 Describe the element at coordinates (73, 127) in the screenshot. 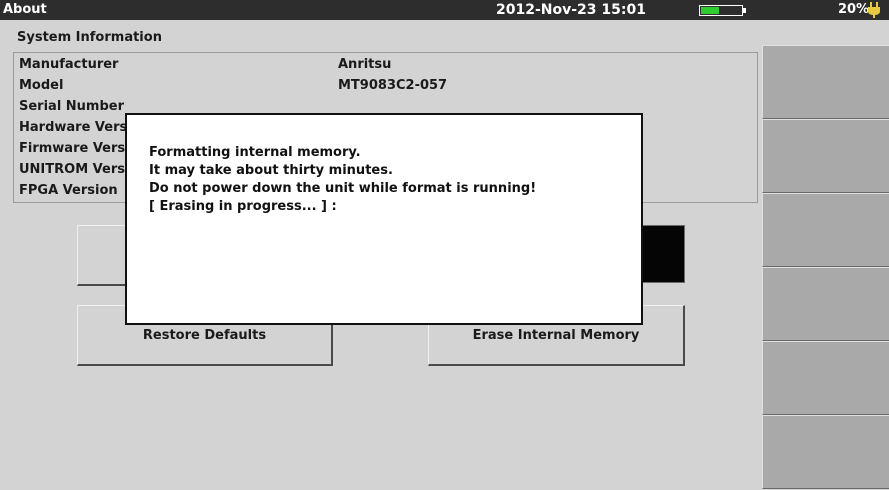

I see `hardware-version-label: Hardware Vers` at that location.